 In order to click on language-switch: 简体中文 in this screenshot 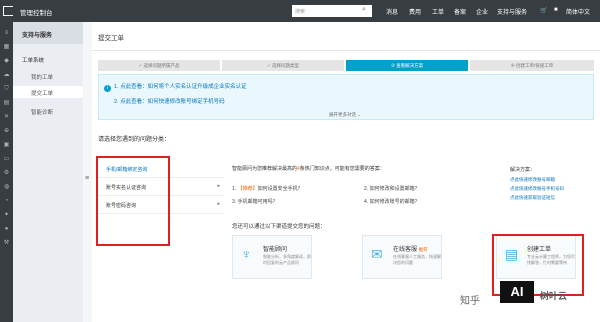, I will do `click(578, 11)`.